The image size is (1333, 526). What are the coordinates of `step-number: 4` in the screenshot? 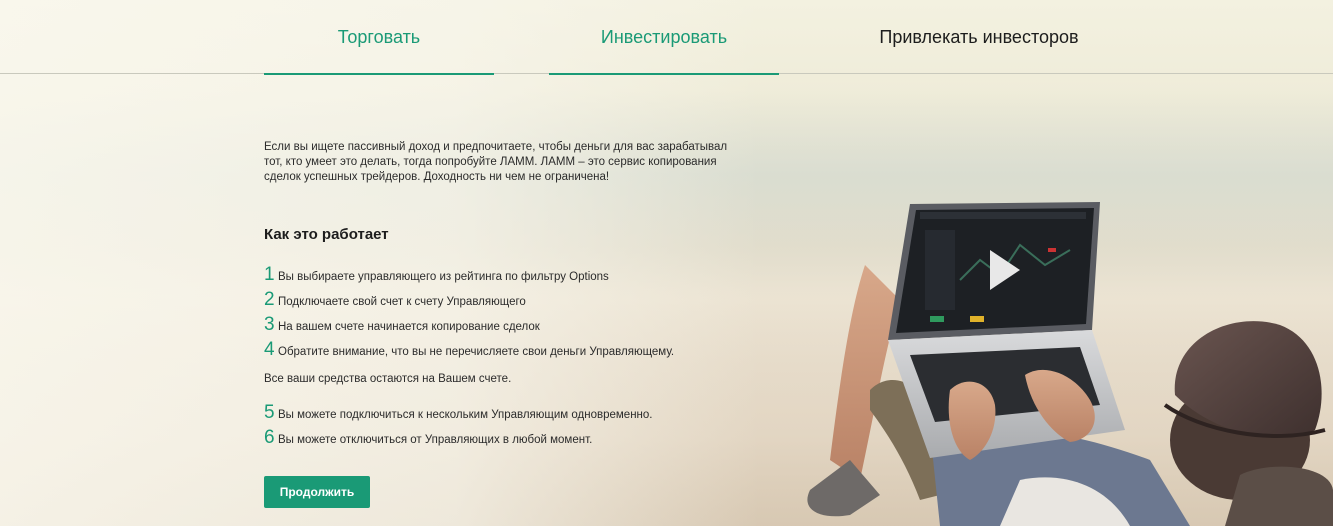 It's located at (269, 349).